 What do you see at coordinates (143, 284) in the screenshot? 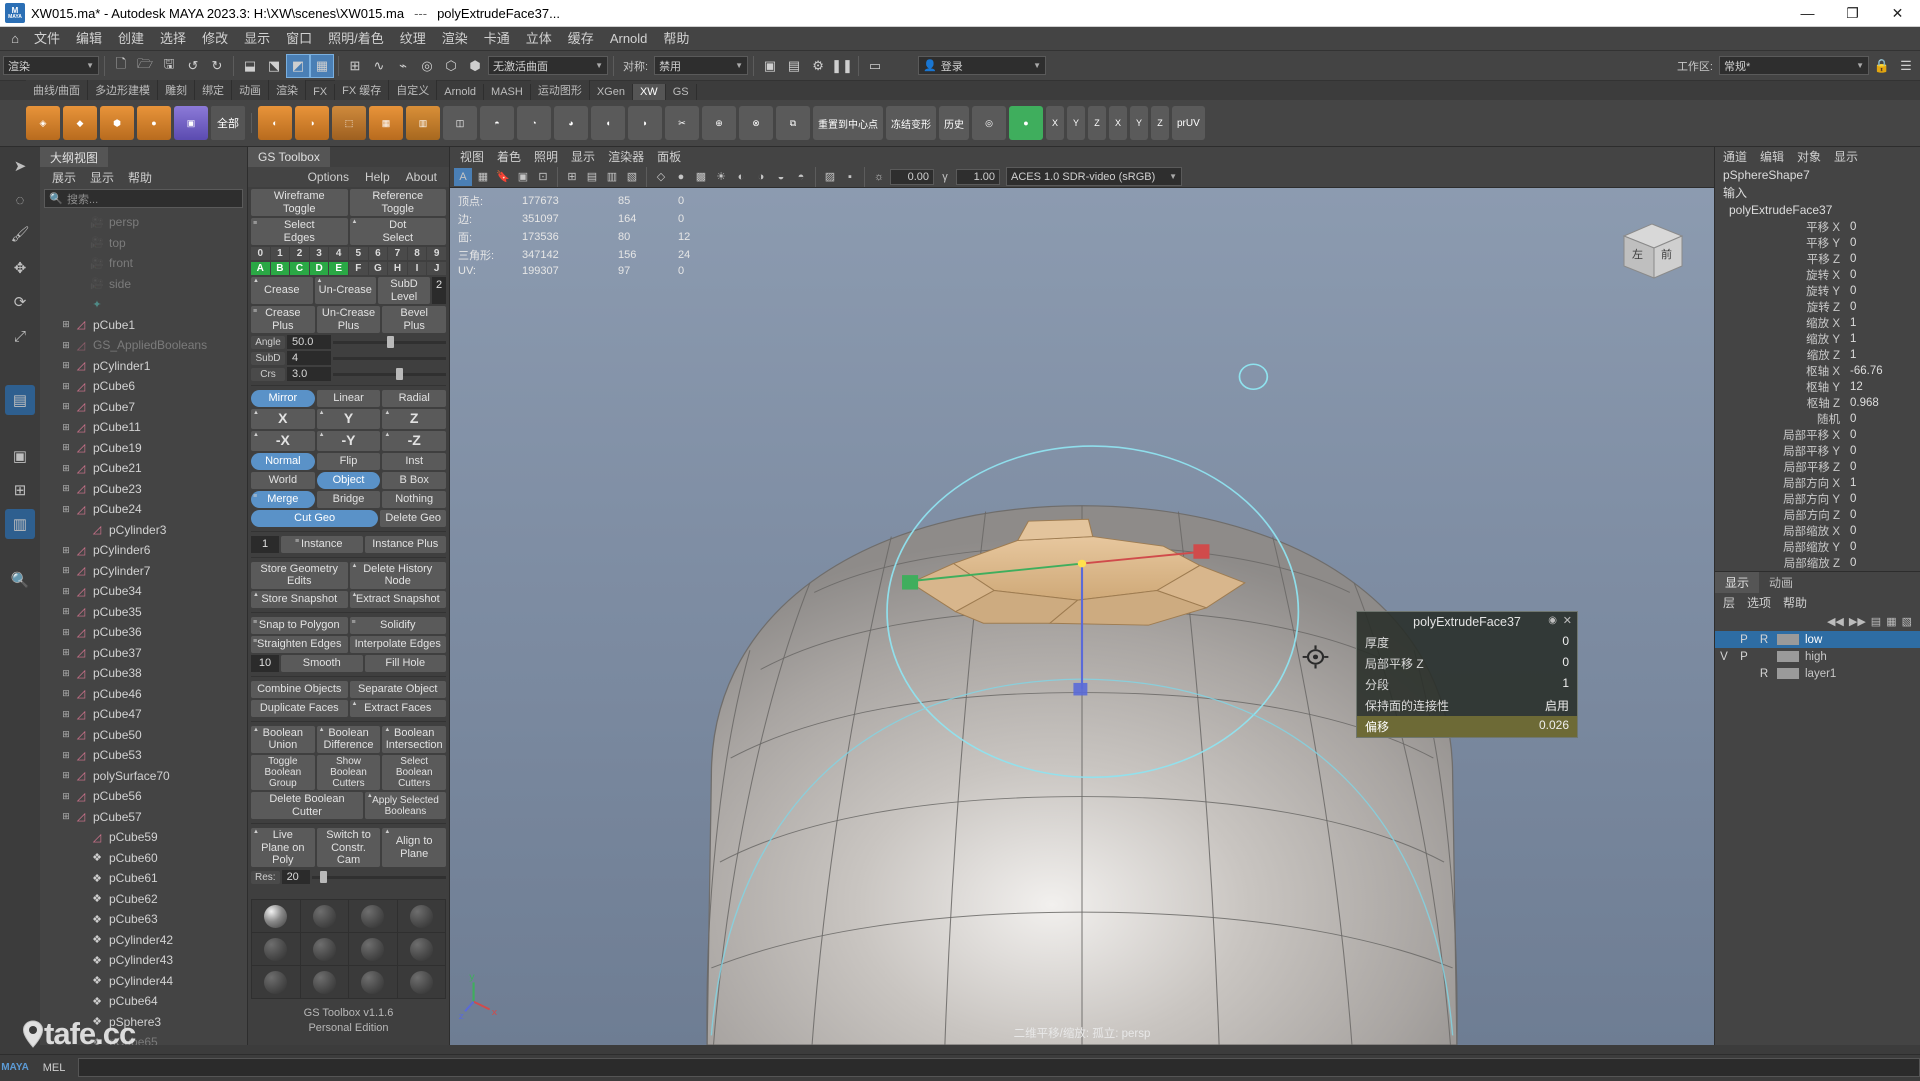
I see `outliner-item: 🎥side` at bounding box center [143, 284].